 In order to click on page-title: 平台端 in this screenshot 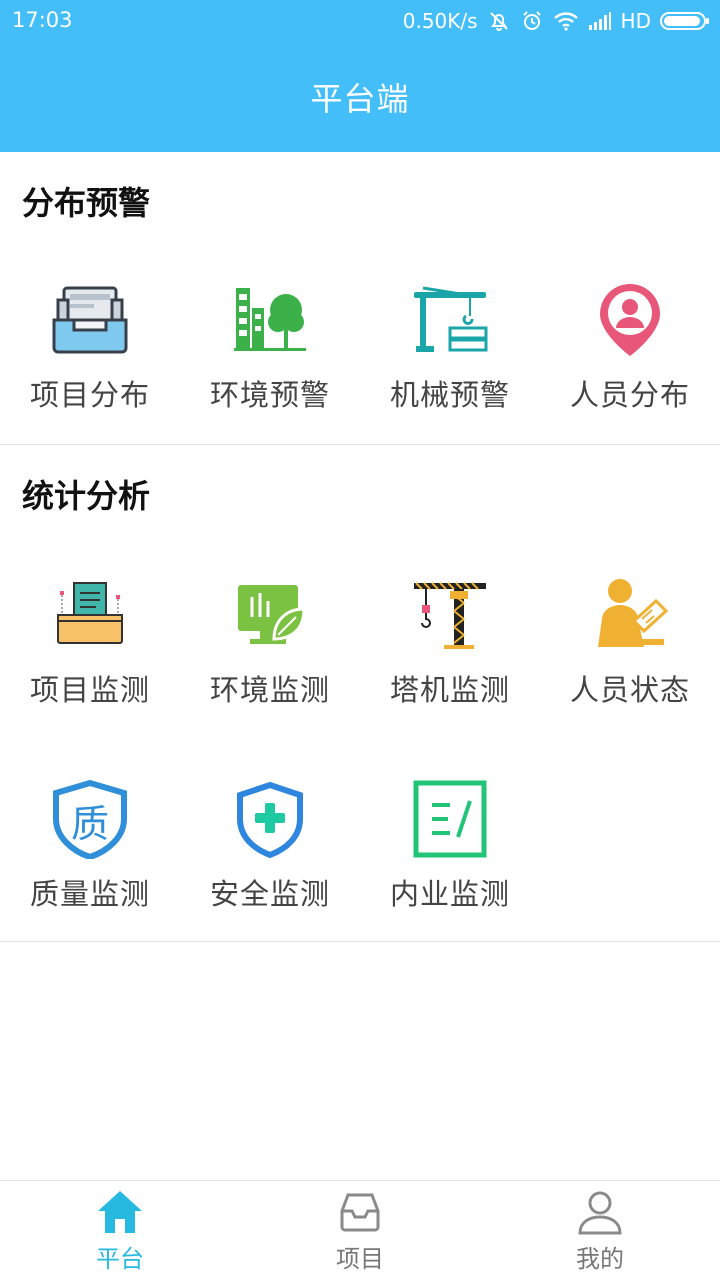, I will do `click(360, 99)`.